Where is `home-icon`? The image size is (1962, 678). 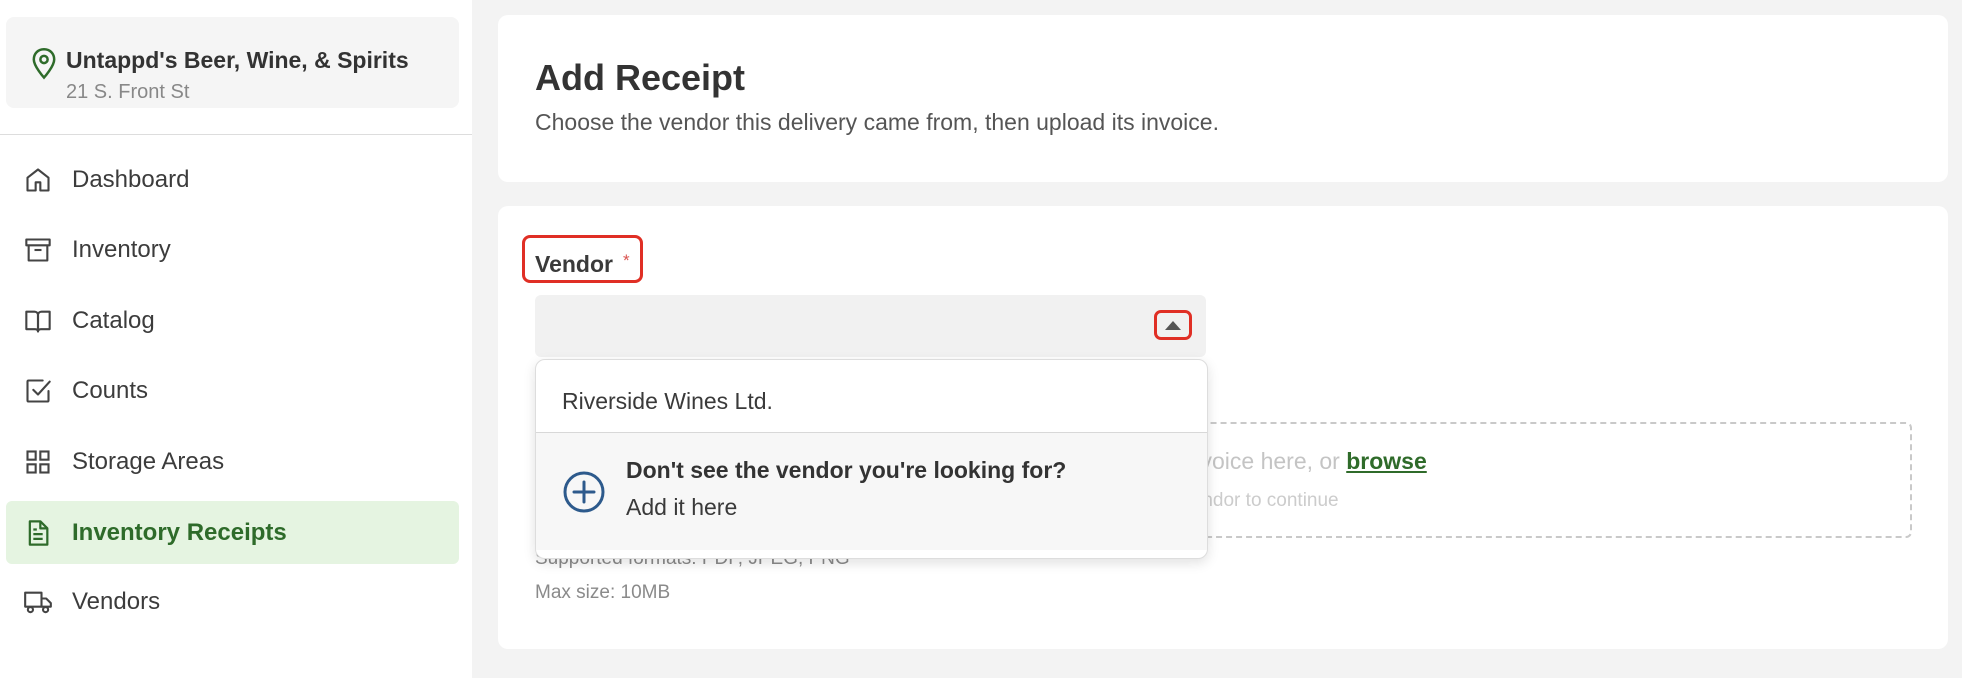 home-icon is located at coordinates (38, 180).